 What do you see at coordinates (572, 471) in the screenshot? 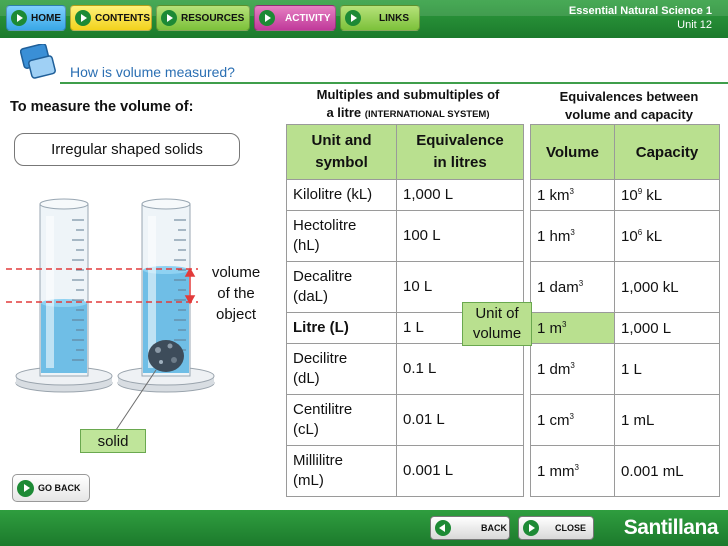
I see `volume-cell: 1 mm3` at bounding box center [572, 471].